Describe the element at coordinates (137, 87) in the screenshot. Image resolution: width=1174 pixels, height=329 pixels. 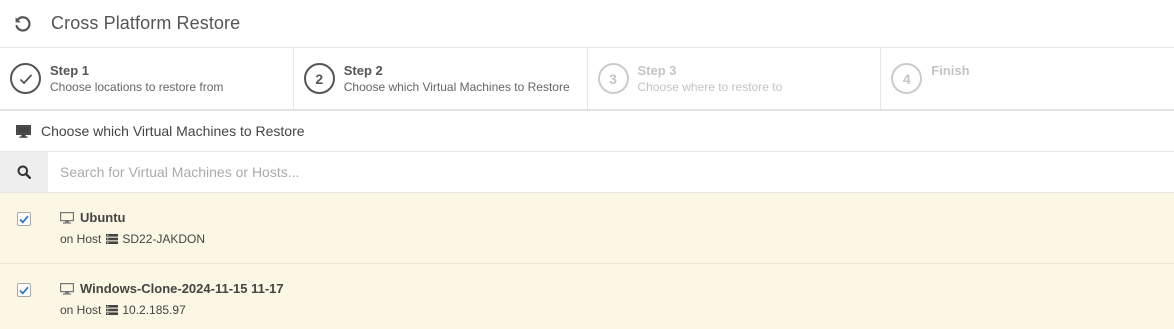
I see `step-description: Choose locations to restore from` at that location.